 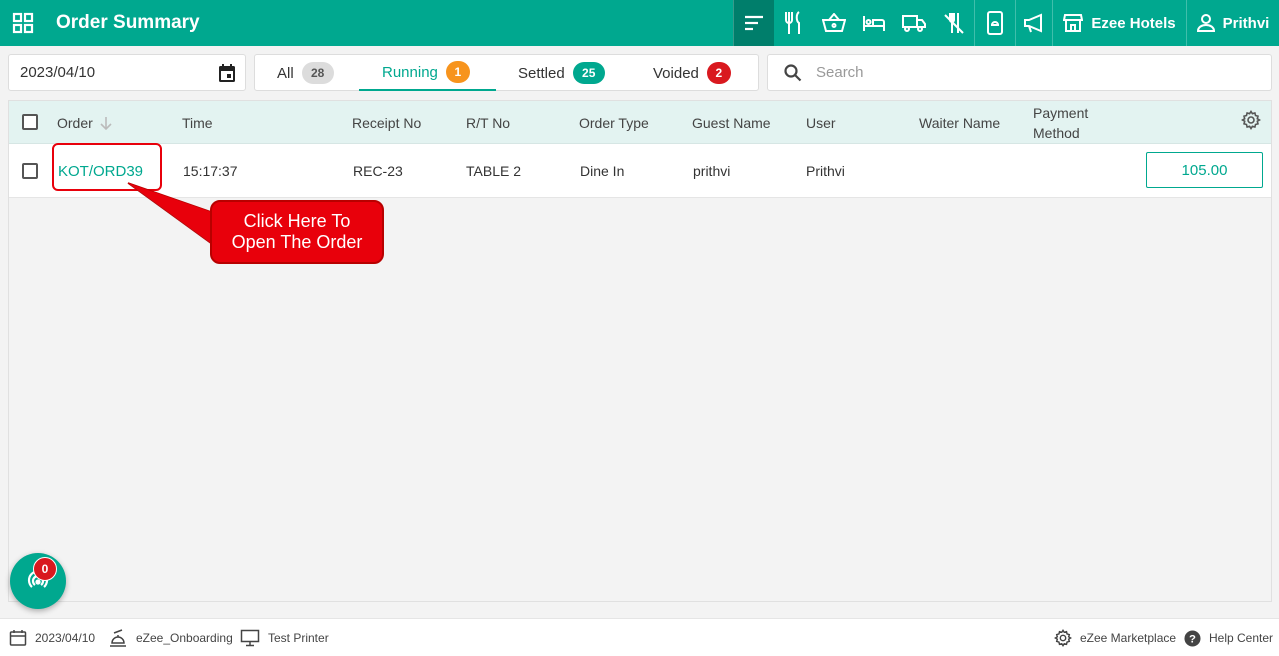 I want to click on search-icon, so click(x=793, y=72).